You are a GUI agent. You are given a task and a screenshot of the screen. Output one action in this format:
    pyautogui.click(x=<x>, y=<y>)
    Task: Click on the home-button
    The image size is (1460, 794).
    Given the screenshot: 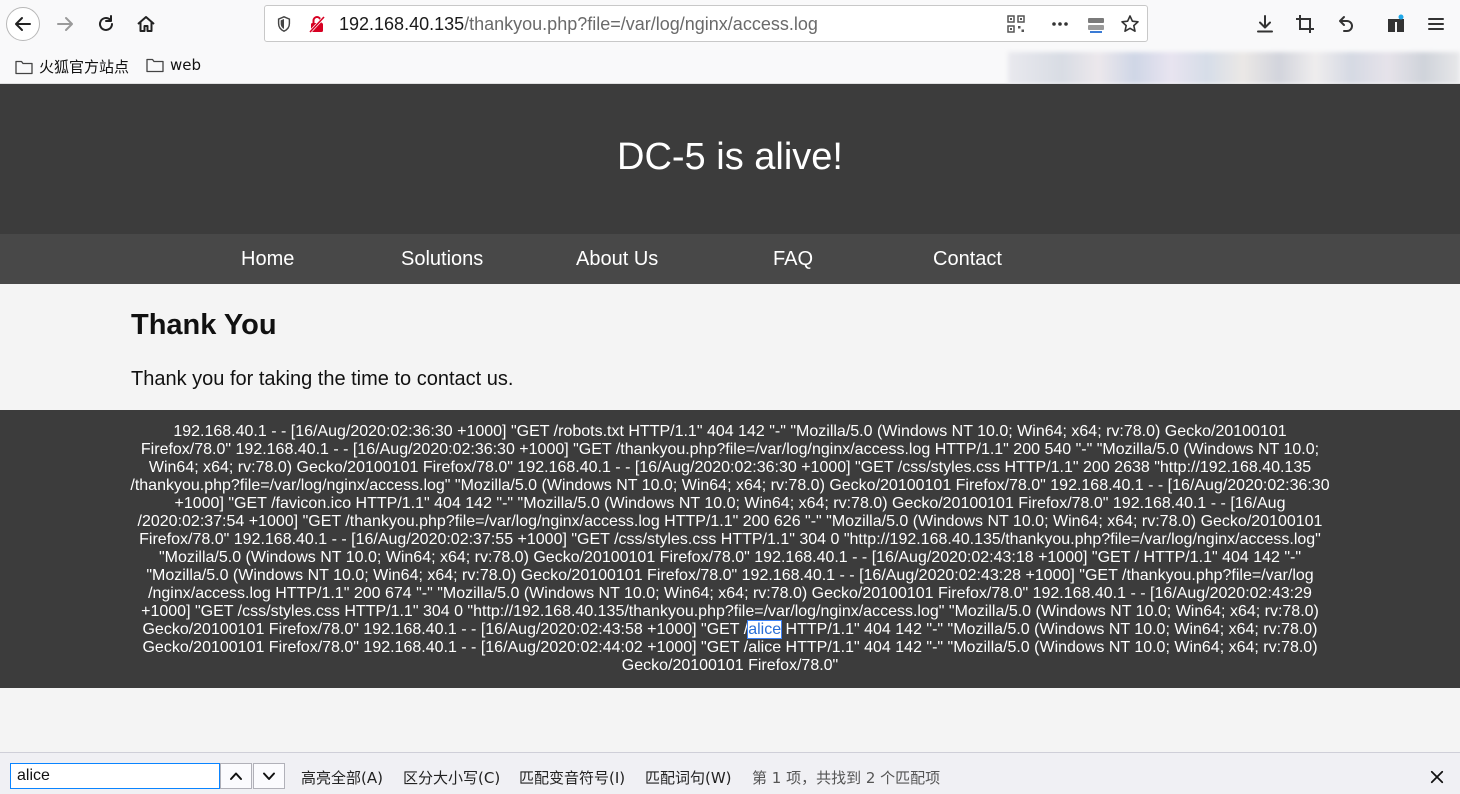 What is the action you would take?
    pyautogui.click(x=146, y=24)
    